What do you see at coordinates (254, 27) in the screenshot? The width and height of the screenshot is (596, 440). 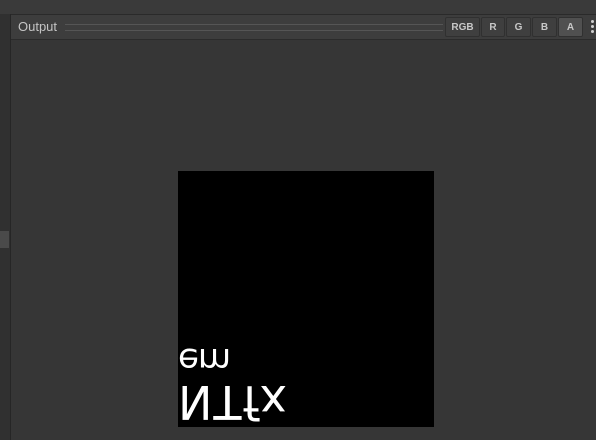 I see `header-divider` at bounding box center [254, 27].